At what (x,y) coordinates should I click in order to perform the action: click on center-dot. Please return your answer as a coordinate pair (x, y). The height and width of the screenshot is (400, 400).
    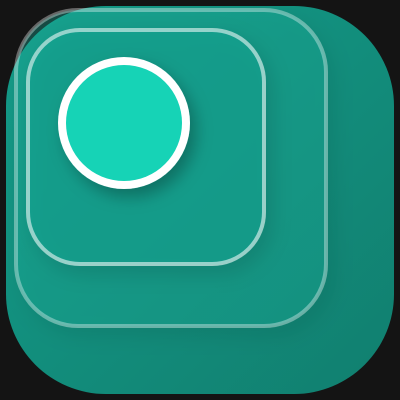
    Looking at the image, I should click on (124, 123).